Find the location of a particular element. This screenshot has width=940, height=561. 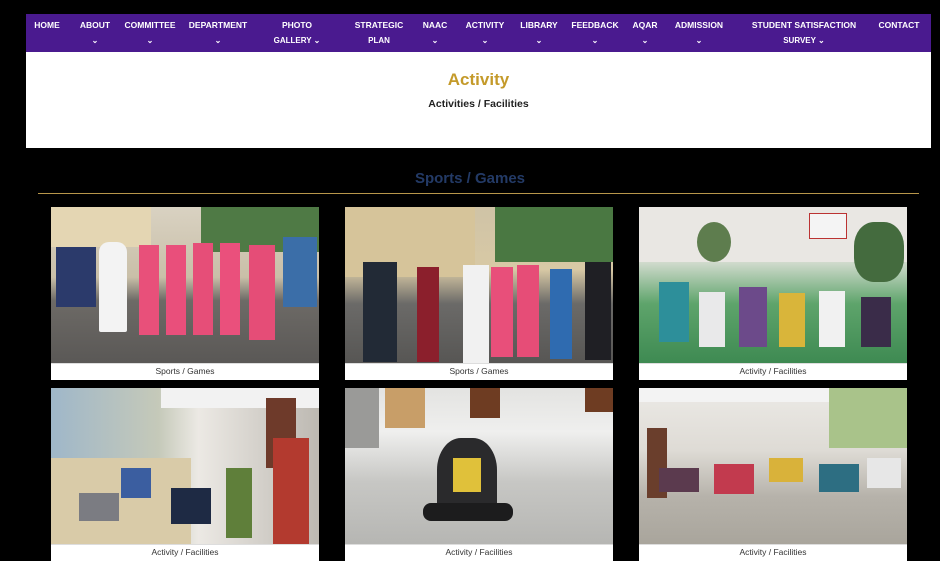

nav-strategic-plan: STRATEGIC PLAN is located at coordinates (379, 33).